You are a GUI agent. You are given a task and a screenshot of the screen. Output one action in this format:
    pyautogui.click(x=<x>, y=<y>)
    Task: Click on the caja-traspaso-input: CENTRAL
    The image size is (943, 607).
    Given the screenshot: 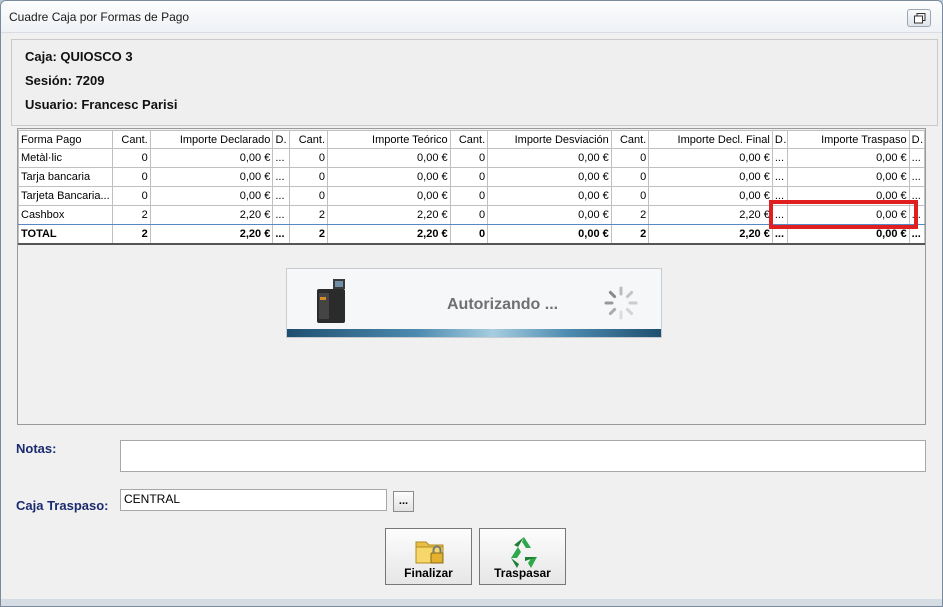 What is the action you would take?
    pyautogui.click(x=253, y=500)
    